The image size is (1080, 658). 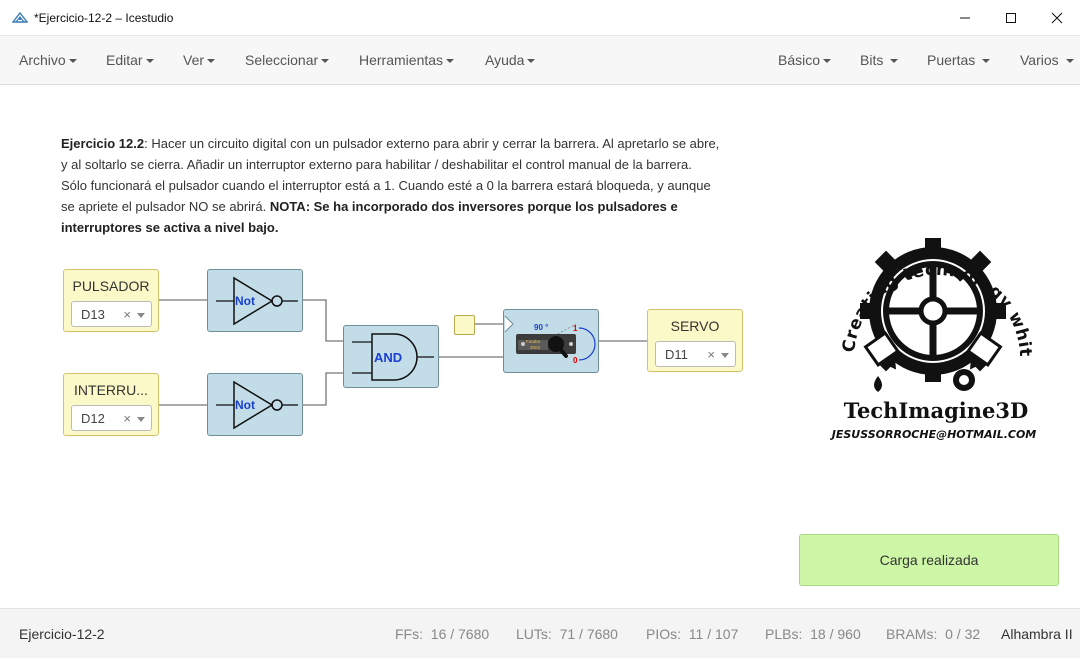 I want to click on pin-value: D12, so click(x=93, y=418).